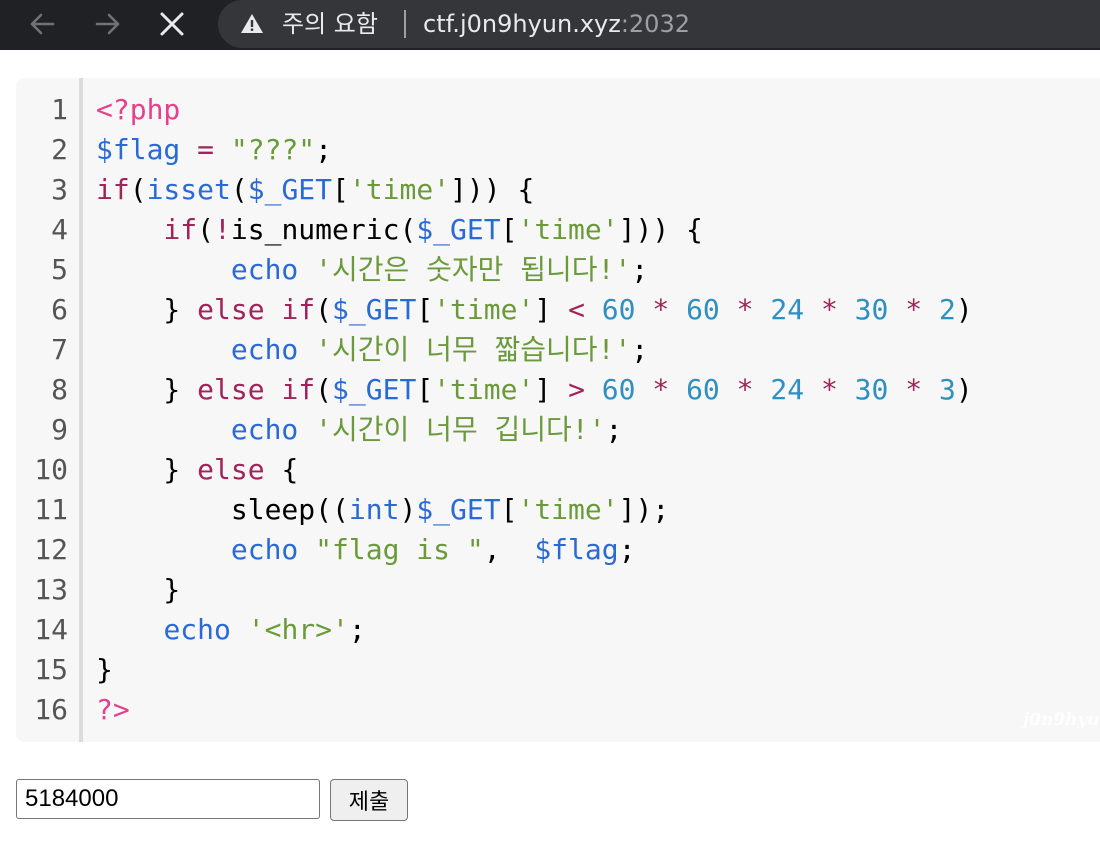 This screenshot has width=1100, height=856. What do you see at coordinates (787, 309) in the screenshot?
I see `code-token: 24` at bounding box center [787, 309].